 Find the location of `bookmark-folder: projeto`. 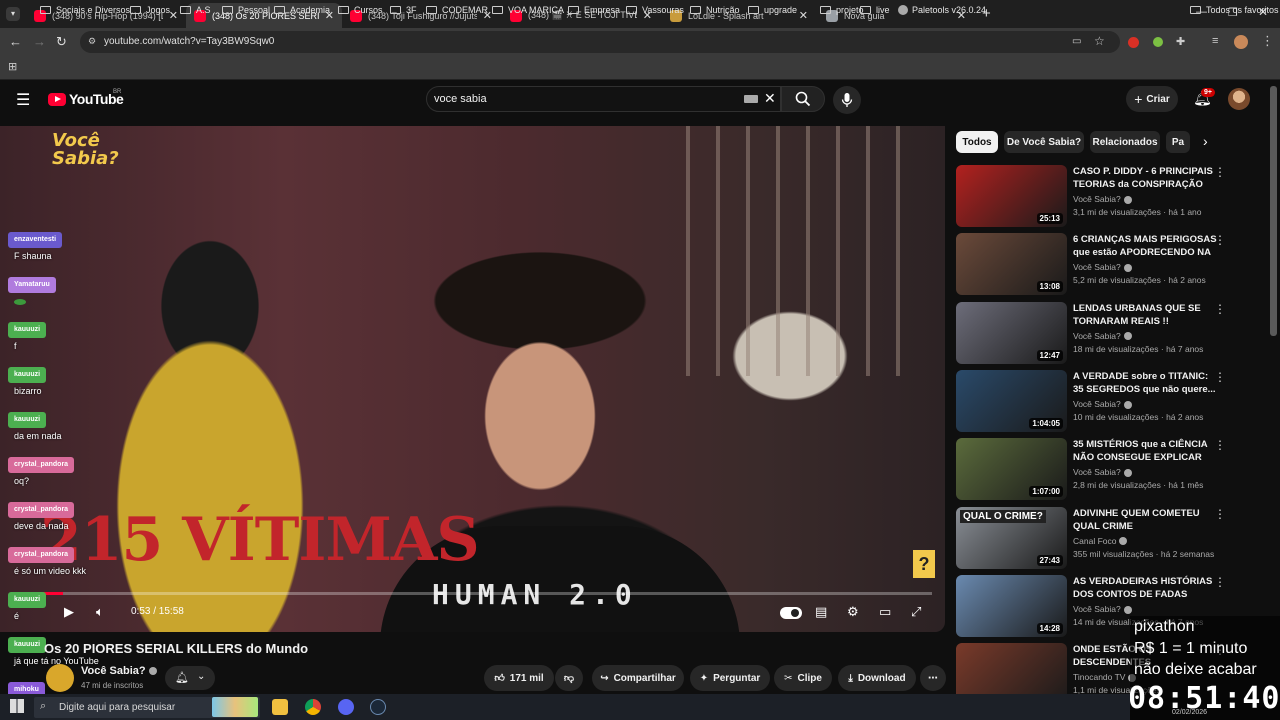

bookmark-folder: projeto is located at coordinates (842, 10).